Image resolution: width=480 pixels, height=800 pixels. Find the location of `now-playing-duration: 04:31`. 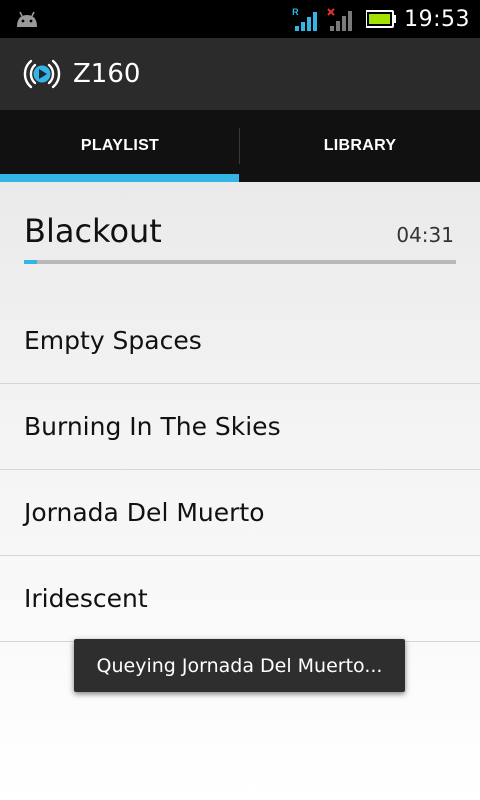

now-playing-duration: 04:31 is located at coordinates (425, 235).